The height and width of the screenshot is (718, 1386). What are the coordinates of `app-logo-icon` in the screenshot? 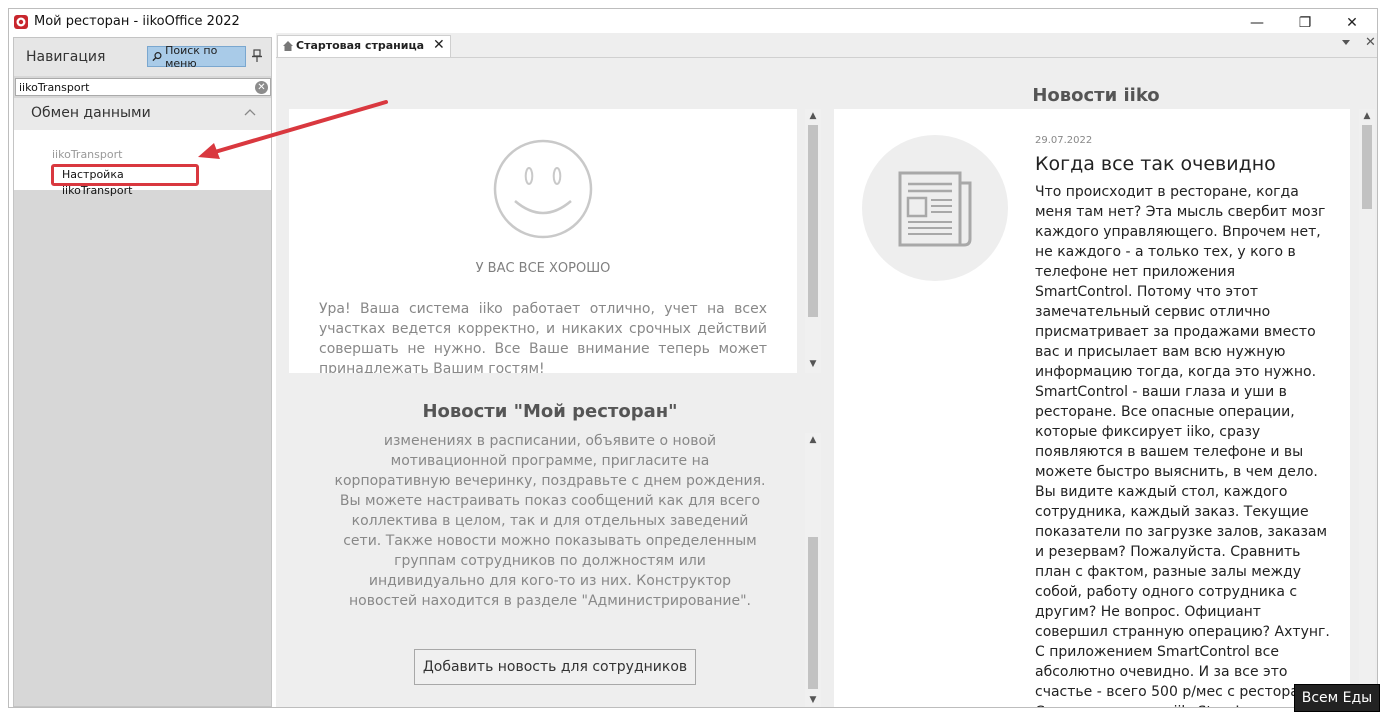 It's located at (21, 22).